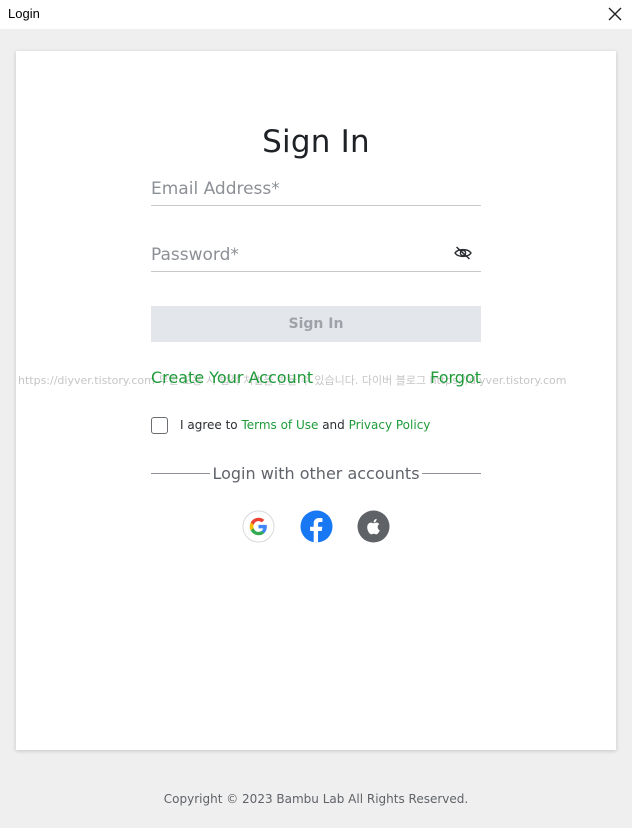 The image size is (632, 828). Describe the element at coordinates (316, 142) in the screenshot. I see `page-title: Sign In` at that location.